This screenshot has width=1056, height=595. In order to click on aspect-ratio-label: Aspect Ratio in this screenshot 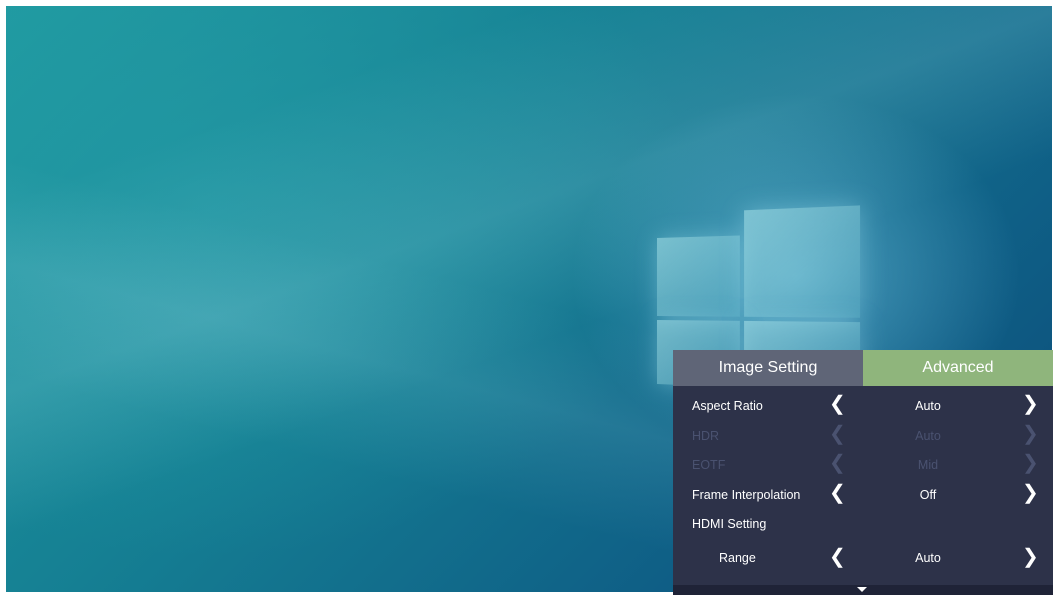, I will do `click(727, 406)`.